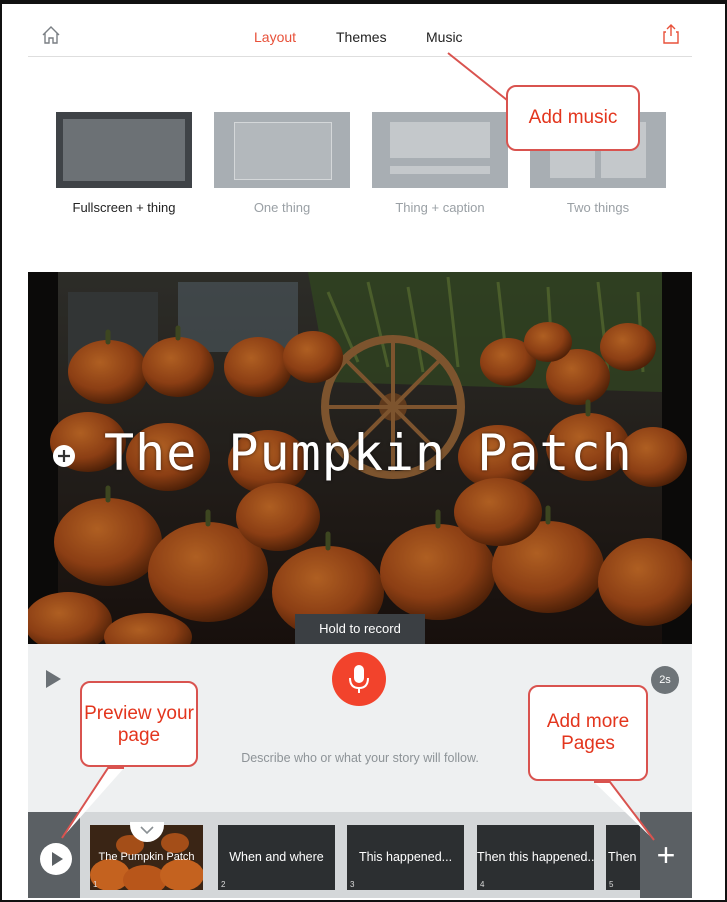 The height and width of the screenshot is (902, 727). I want to click on callout-preview-page: Preview your page, so click(139, 724).